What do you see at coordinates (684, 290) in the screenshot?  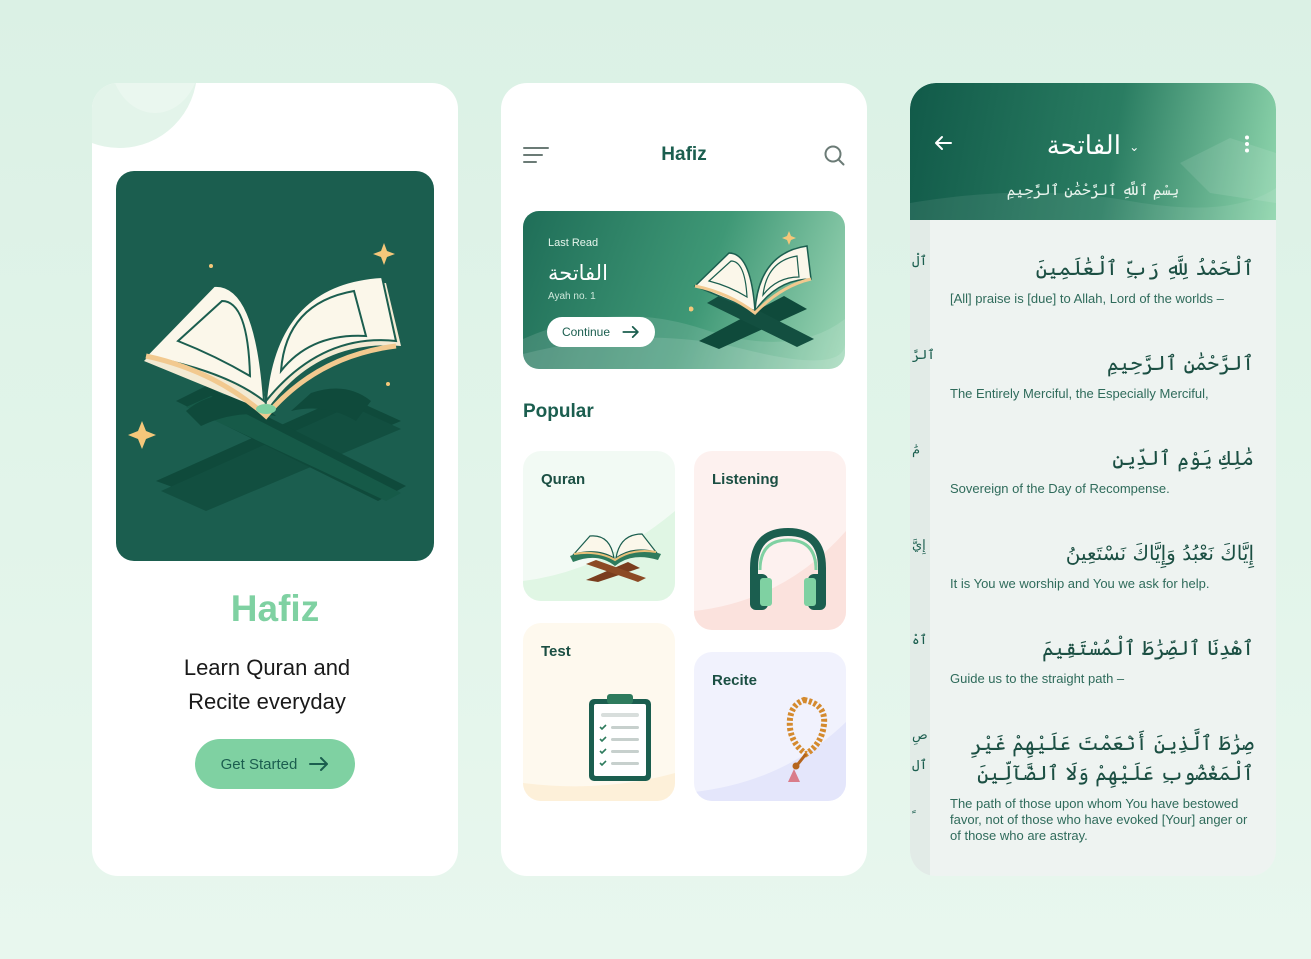 I see `last-read-card: Last Read الفاتحة Ayah no. 1 Continue` at bounding box center [684, 290].